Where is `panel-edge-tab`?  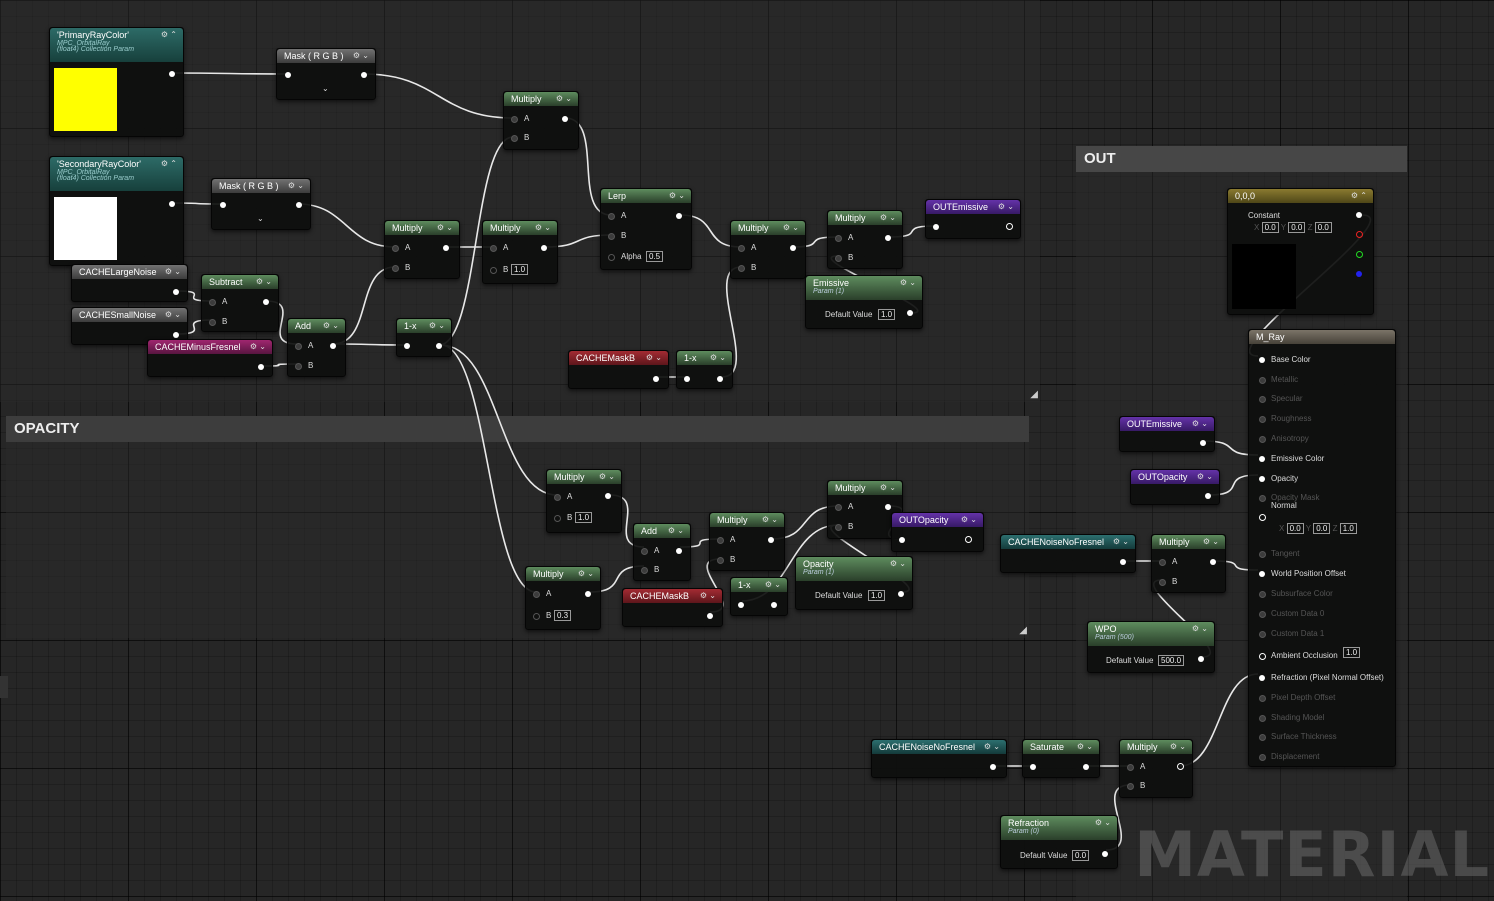
panel-edge-tab is located at coordinates (4, 687).